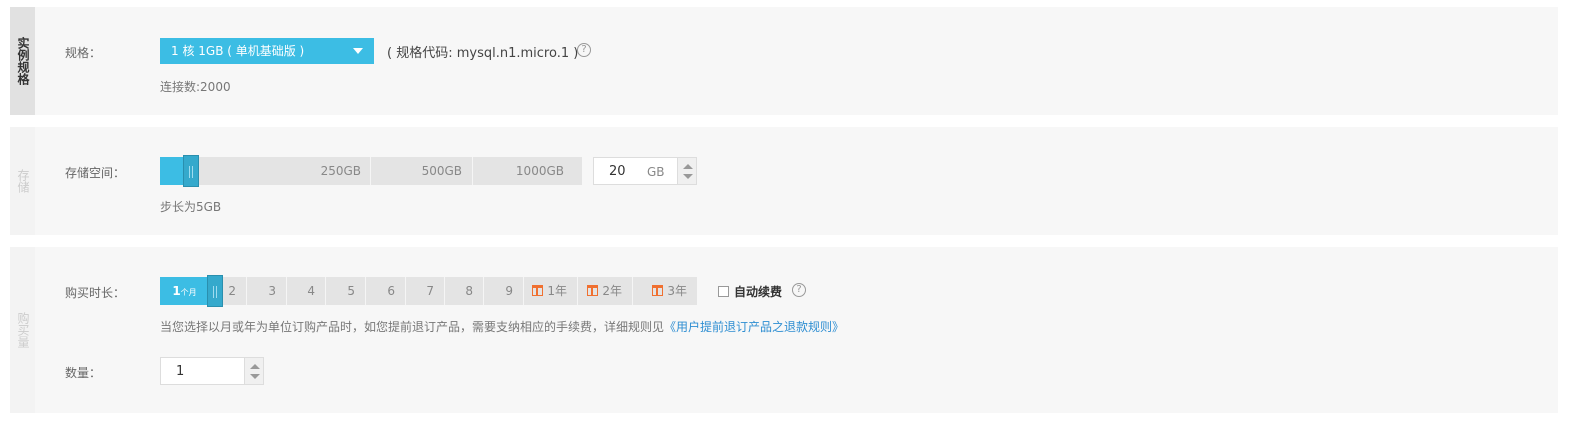  What do you see at coordinates (83, 373) in the screenshot?
I see `quantity-label: 数量：` at bounding box center [83, 373].